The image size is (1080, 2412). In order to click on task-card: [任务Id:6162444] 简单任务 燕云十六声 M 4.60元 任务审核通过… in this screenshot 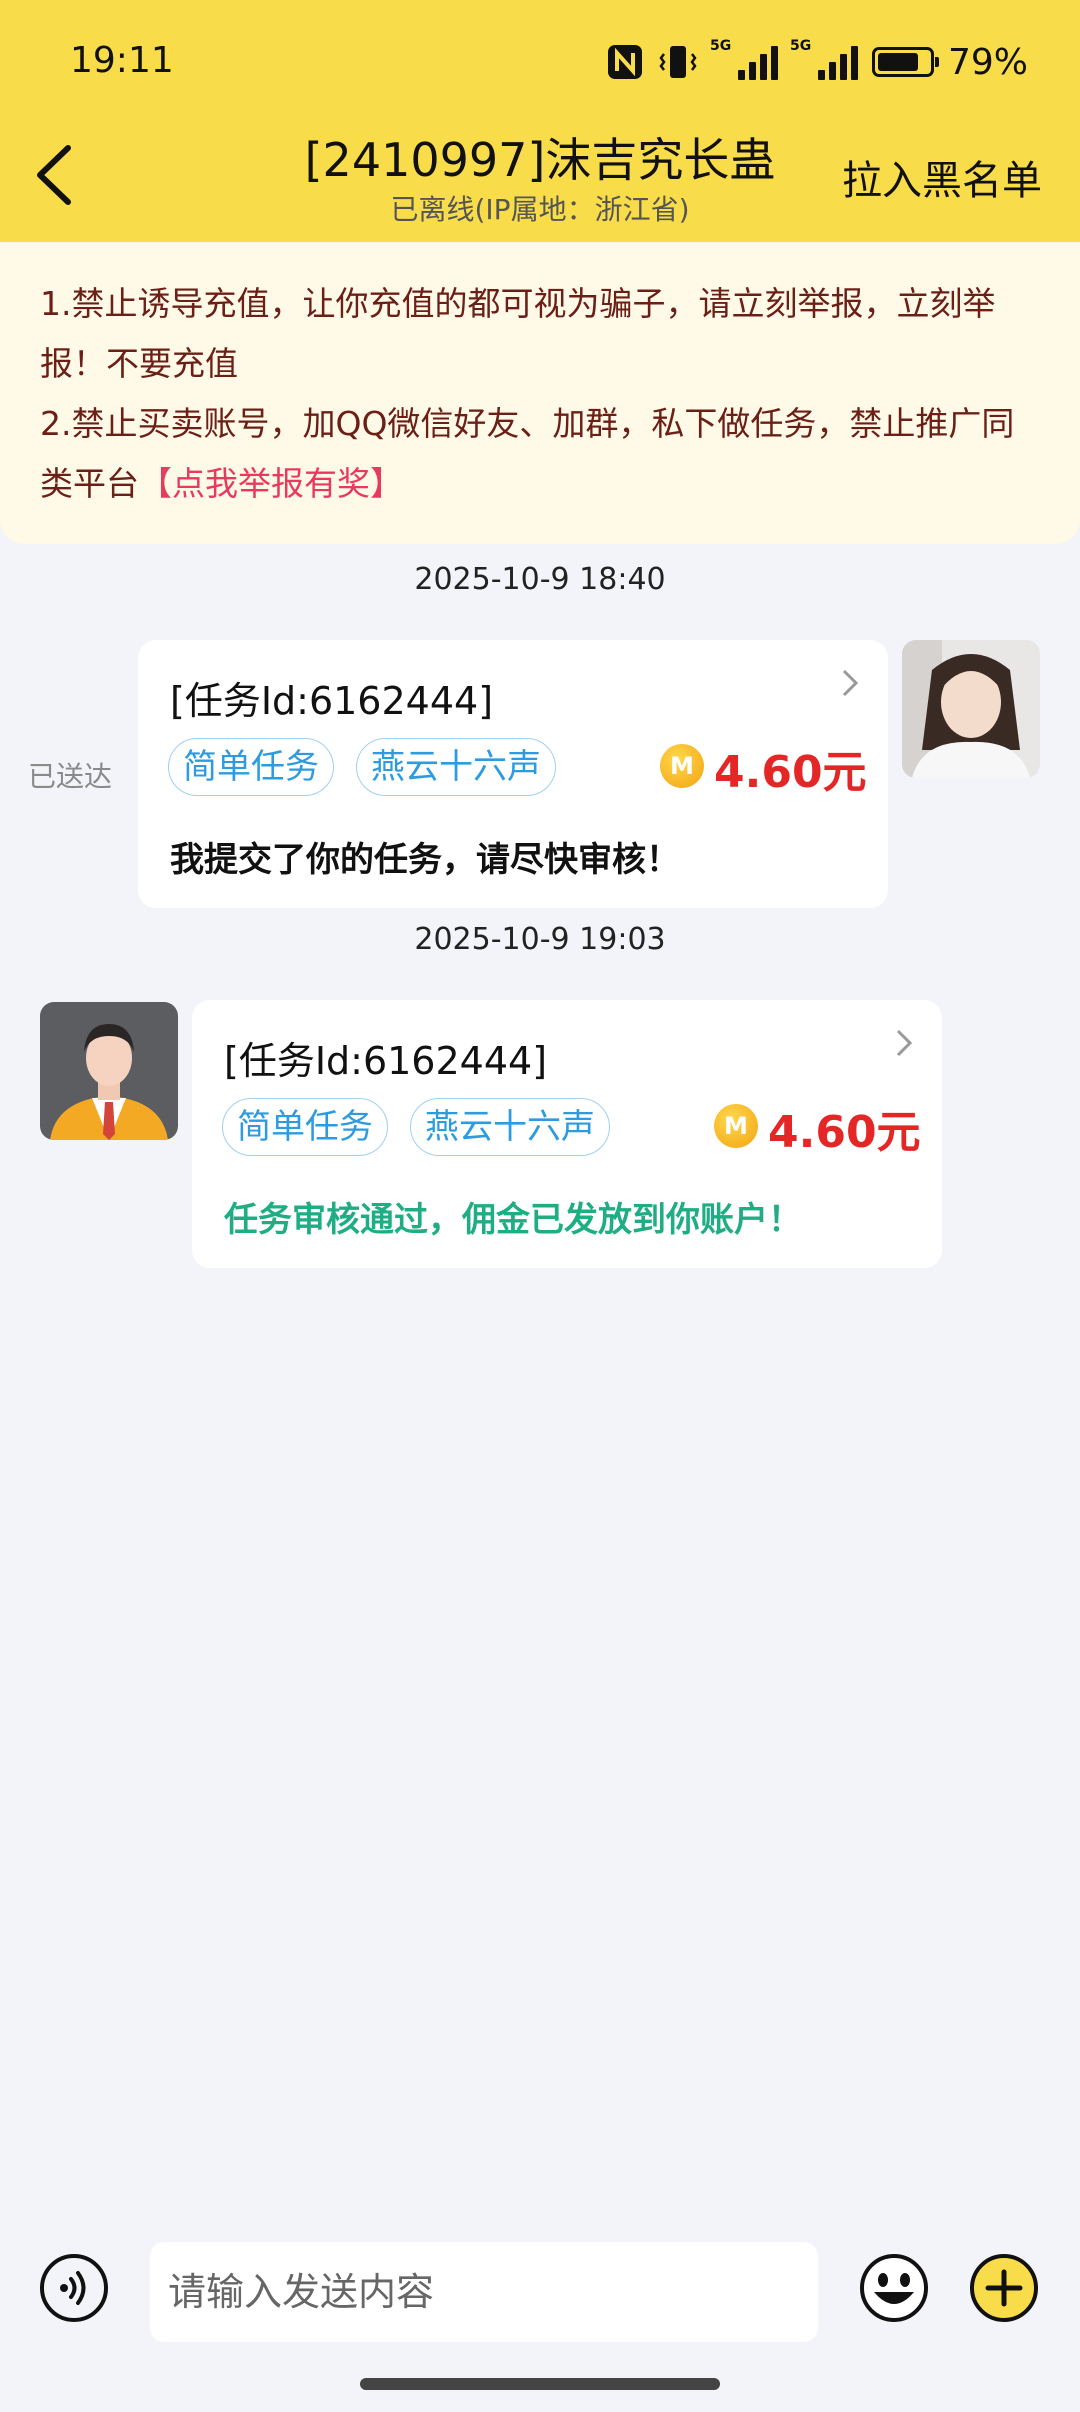, I will do `click(567, 1134)`.